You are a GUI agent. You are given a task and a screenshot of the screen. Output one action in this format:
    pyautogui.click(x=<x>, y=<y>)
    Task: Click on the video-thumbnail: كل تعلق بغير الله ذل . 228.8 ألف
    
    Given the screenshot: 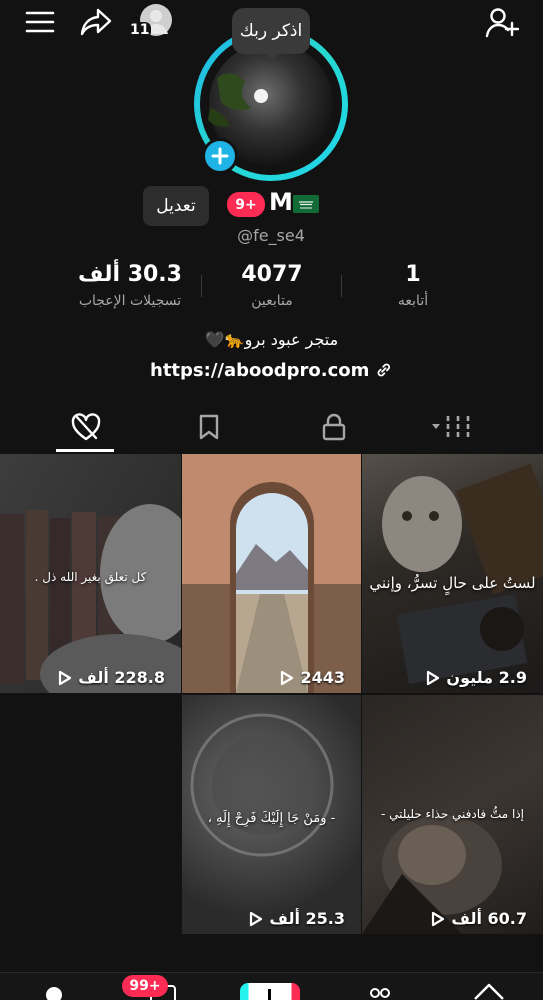 What is the action you would take?
    pyautogui.click(x=90, y=573)
    